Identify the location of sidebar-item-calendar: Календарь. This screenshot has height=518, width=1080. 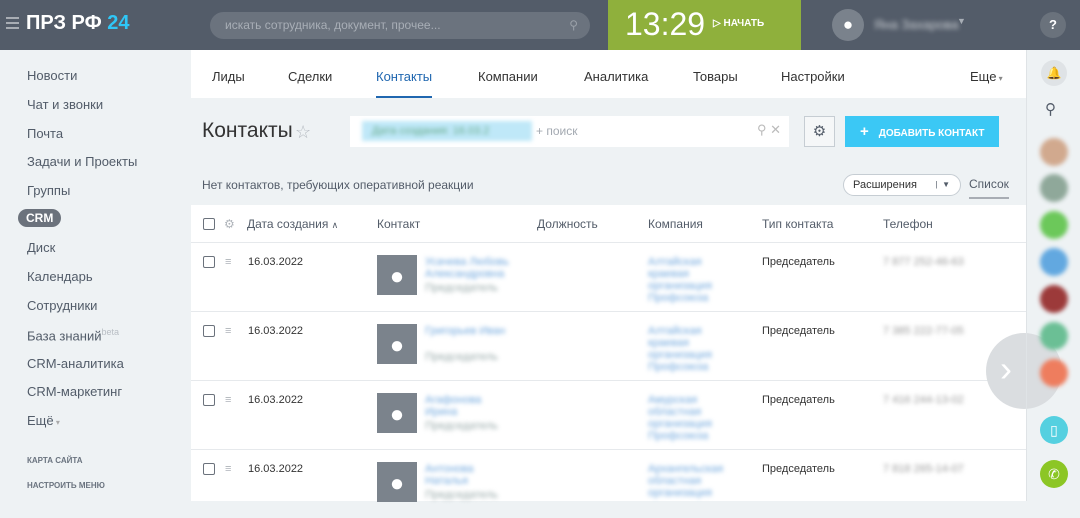
(60, 276).